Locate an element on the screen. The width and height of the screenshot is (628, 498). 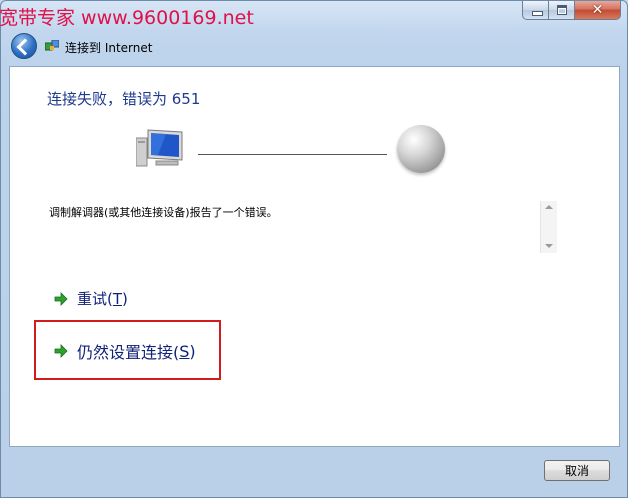
error-message-box: 调制解调器(或其他连接设备)报告了一个错误。 is located at coordinates (302, 227).